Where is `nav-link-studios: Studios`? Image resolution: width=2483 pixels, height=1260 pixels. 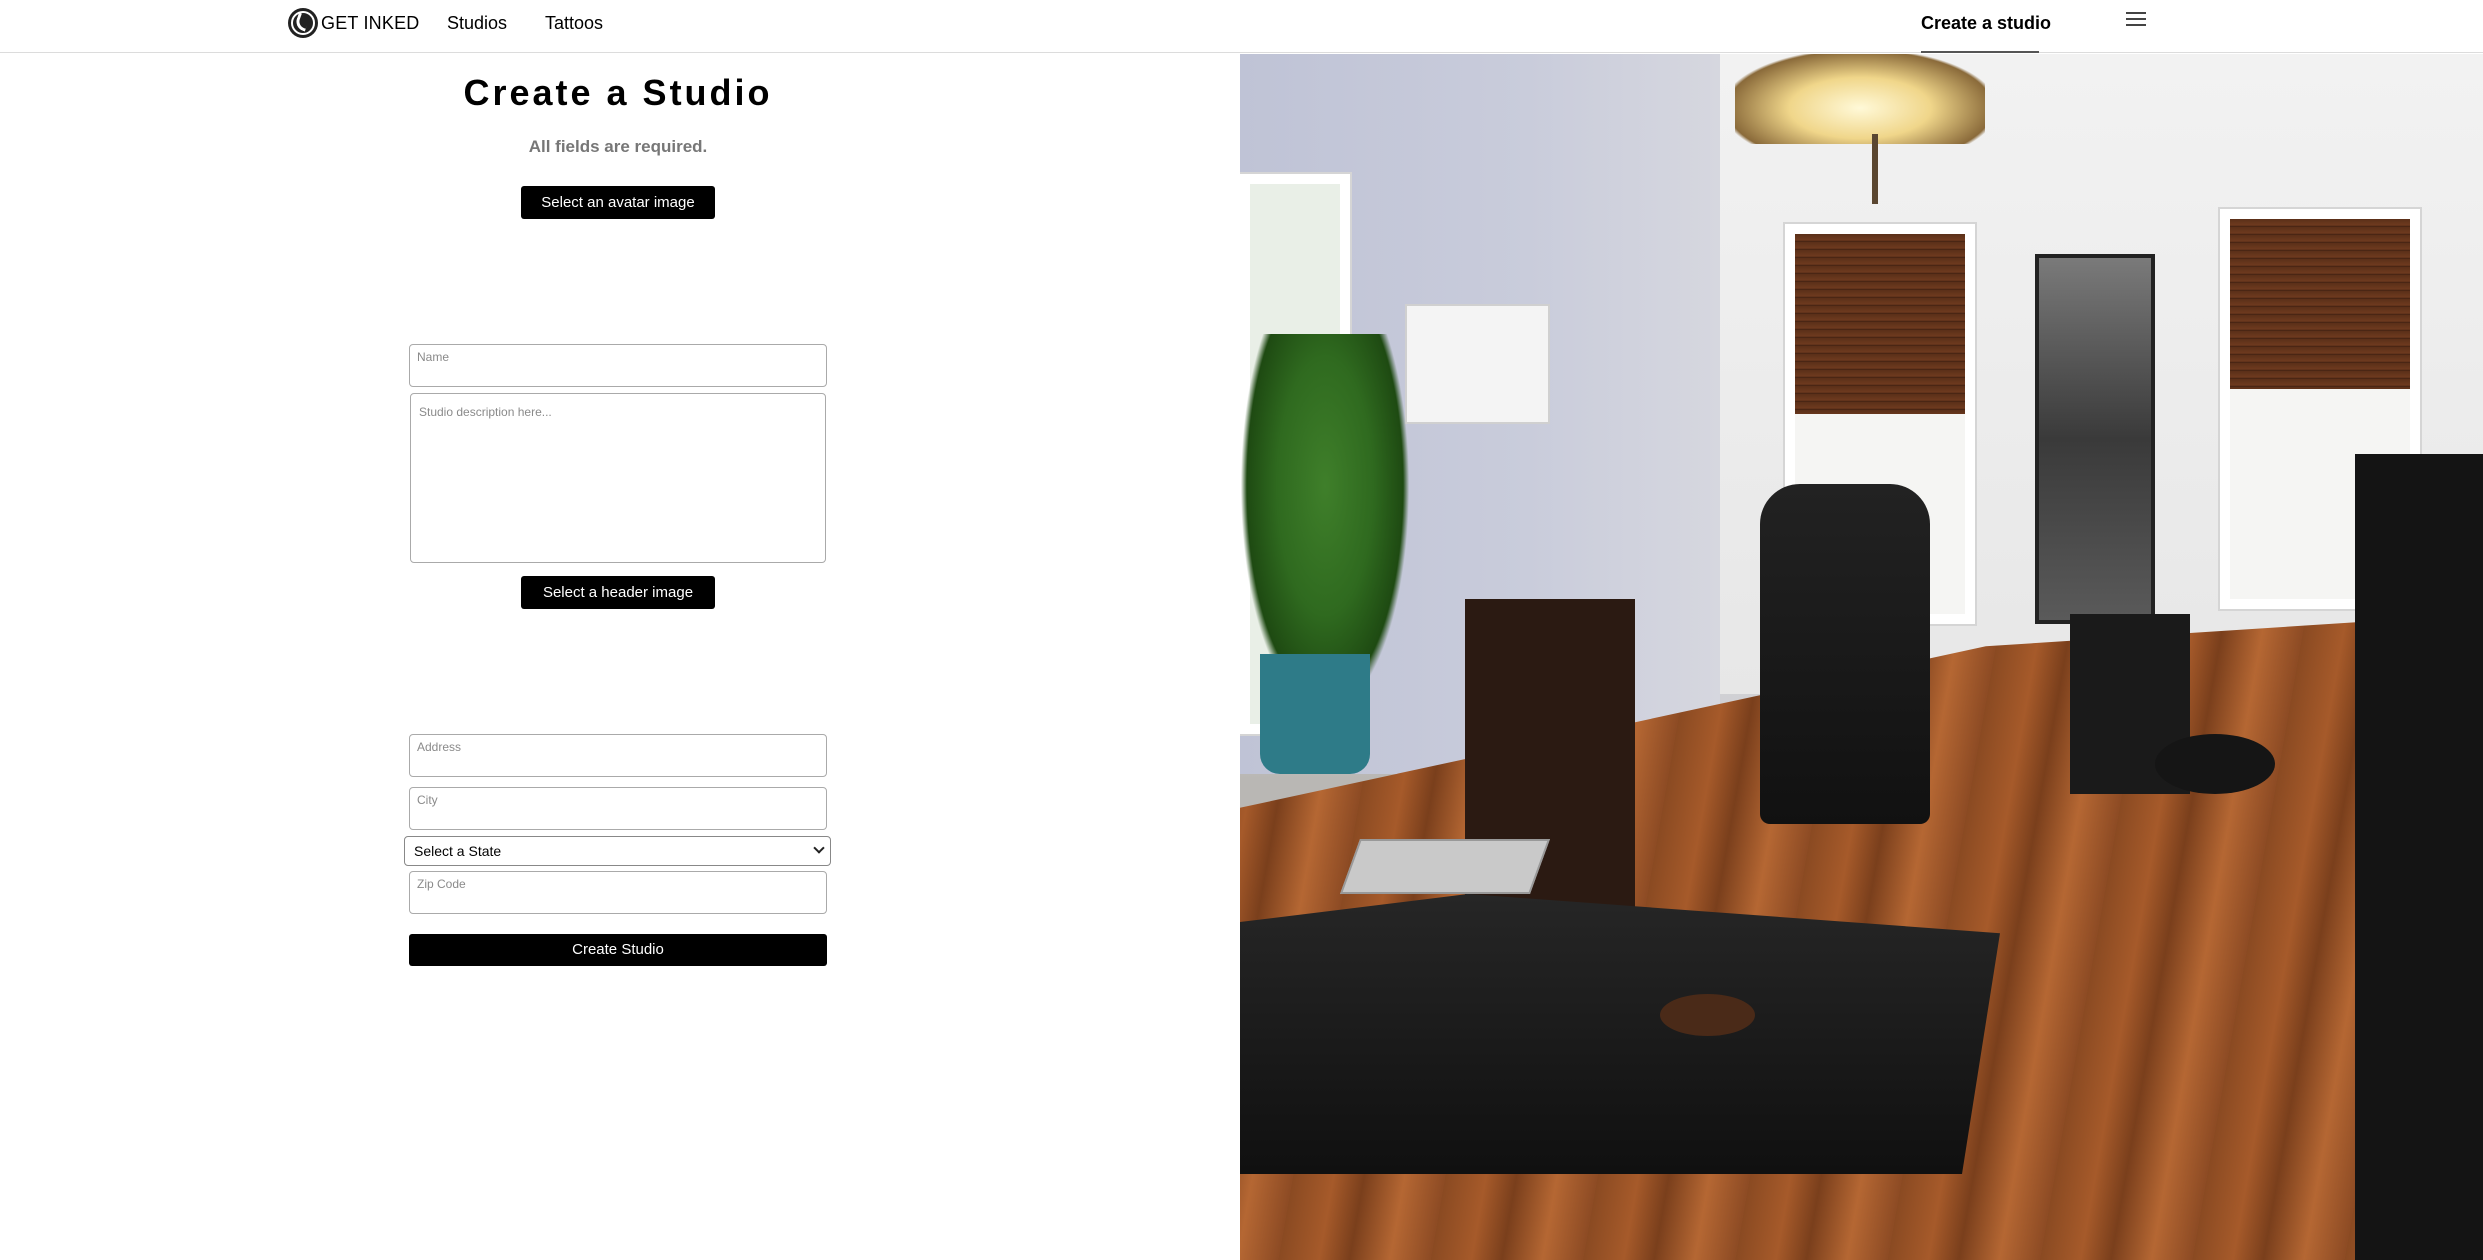
nav-link-studios: Studios is located at coordinates (477, 23).